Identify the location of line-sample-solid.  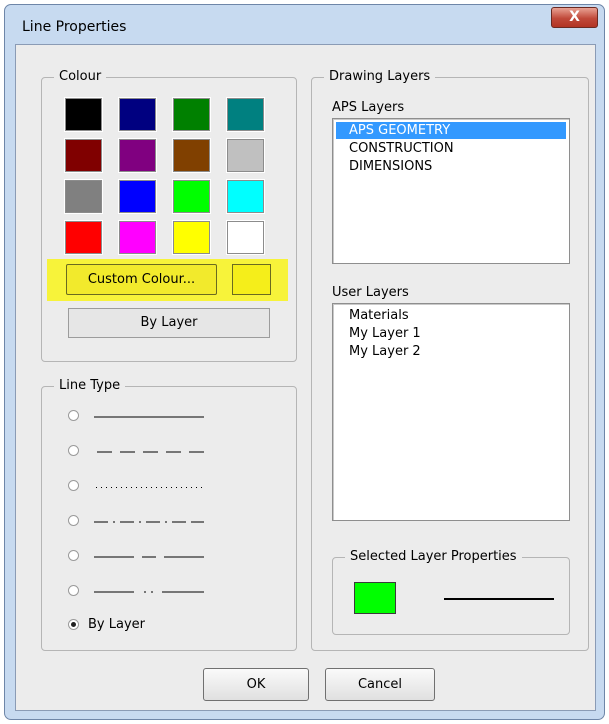
(149, 417).